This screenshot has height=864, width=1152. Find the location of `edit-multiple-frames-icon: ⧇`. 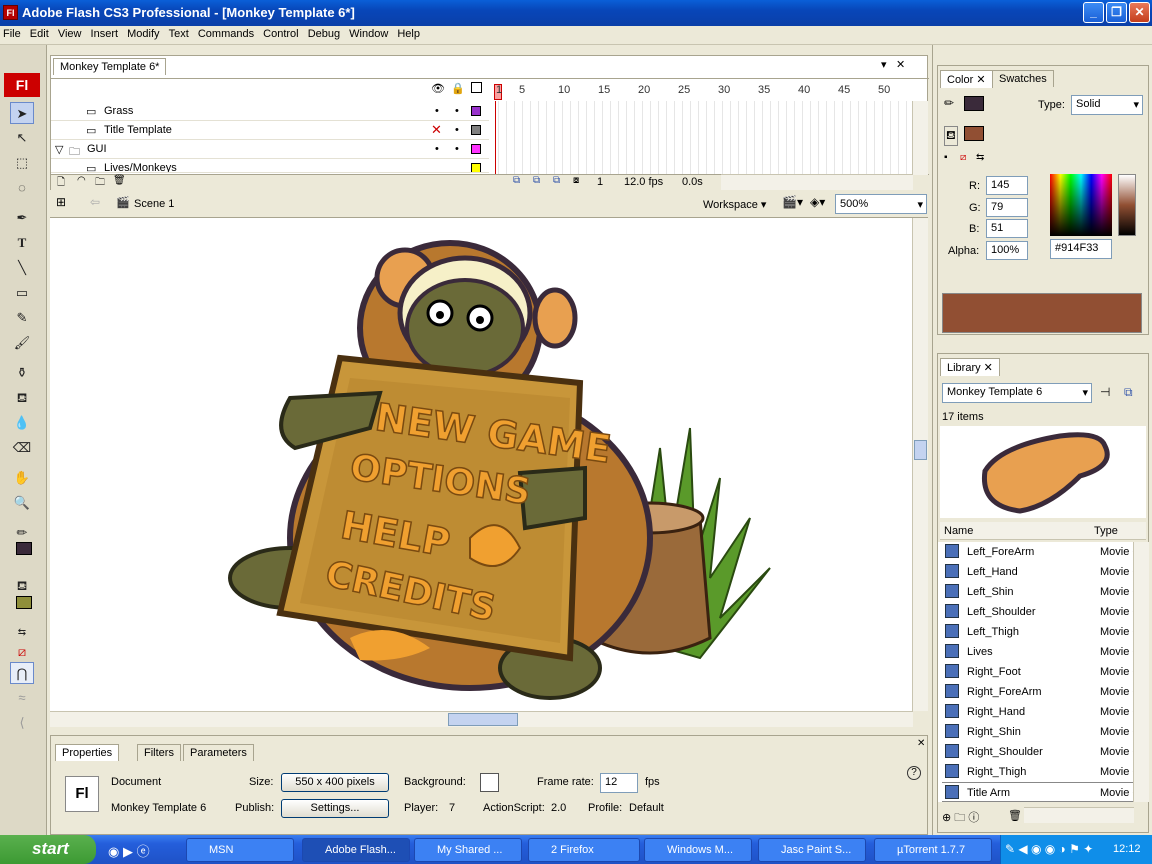

edit-multiple-frames-icon: ⧇ is located at coordinates (576, 180).